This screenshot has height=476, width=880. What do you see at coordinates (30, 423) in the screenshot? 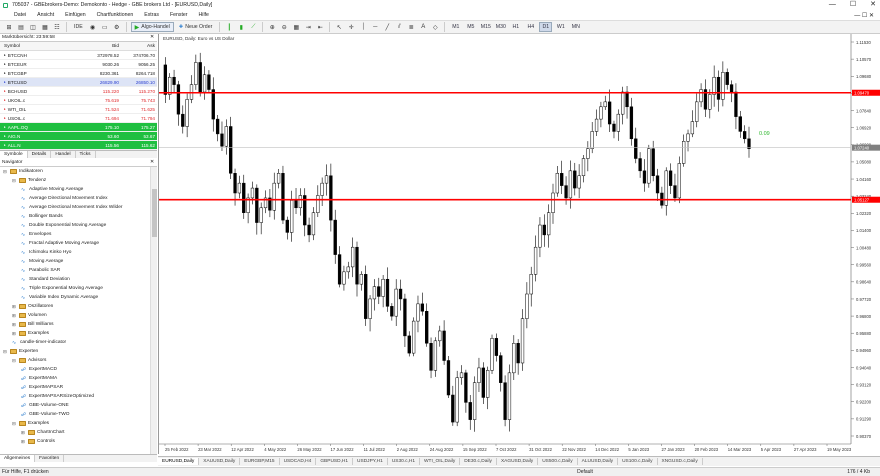
I see `navigator-item: ⊟ Examples` at bounding box center [30, 423].